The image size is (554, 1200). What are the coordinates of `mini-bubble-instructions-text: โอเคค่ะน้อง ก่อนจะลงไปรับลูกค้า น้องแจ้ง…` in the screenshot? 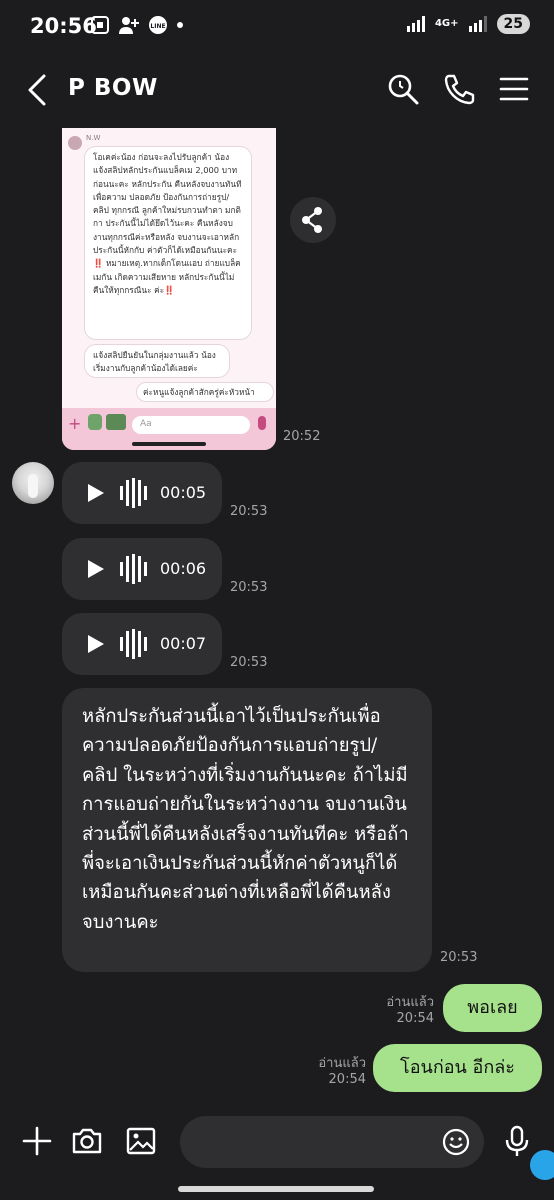 It's located at (167, 204).